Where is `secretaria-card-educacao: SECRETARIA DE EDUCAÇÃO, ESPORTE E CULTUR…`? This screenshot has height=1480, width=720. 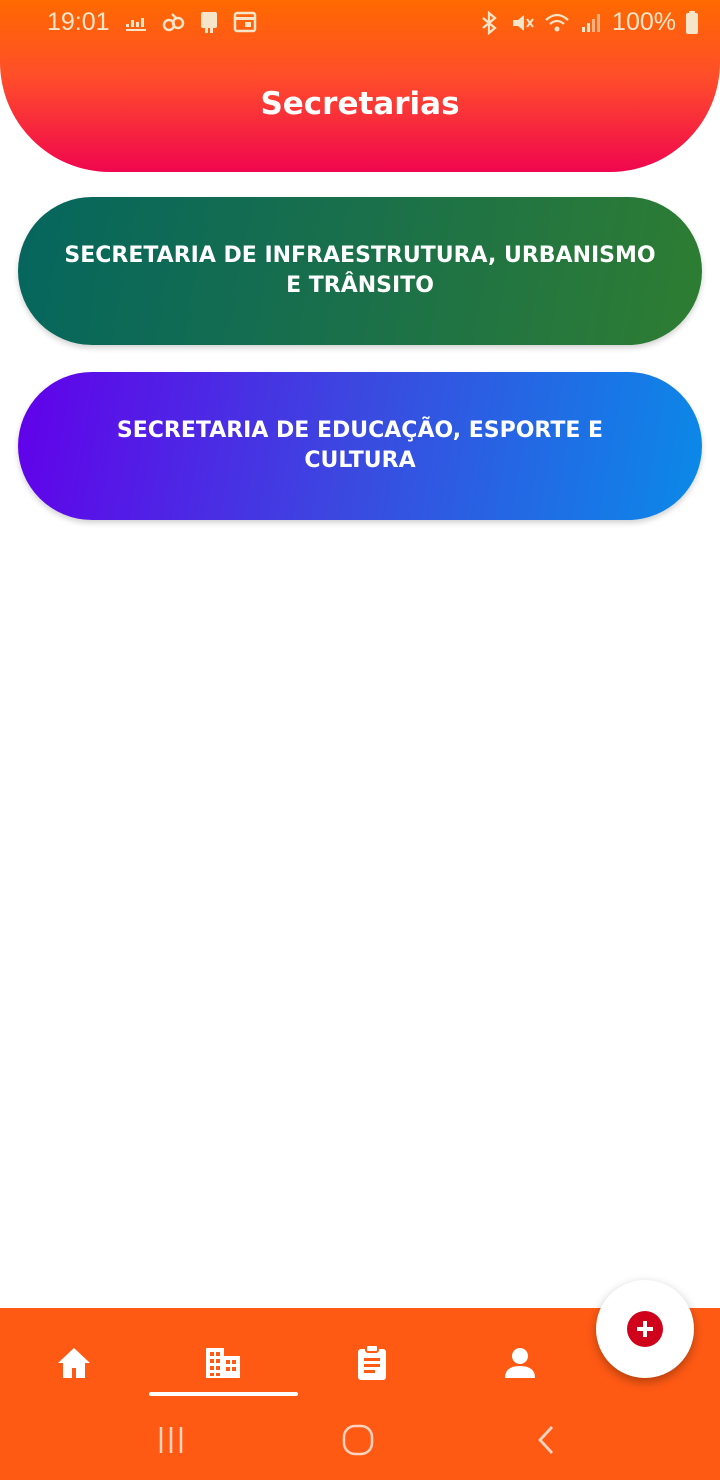
secretaria-card-educacao: SECRETARIA DE EDUCAÇÃO, ESPORTE E CULTUR… is located at coordinates (360, 446).